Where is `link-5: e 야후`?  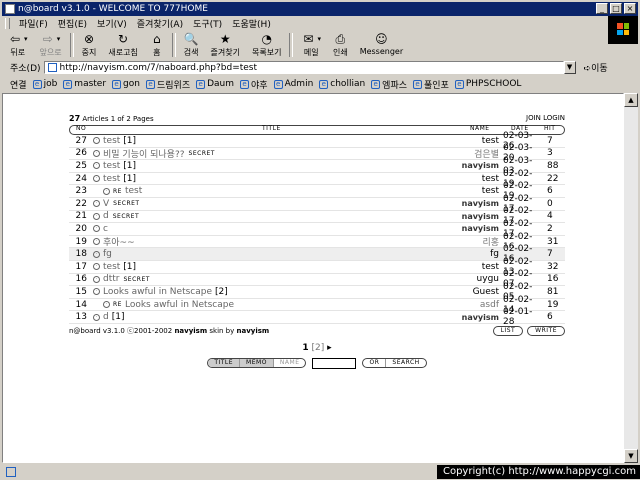 link-5: e 야후 is located at coordinates (254, 84).